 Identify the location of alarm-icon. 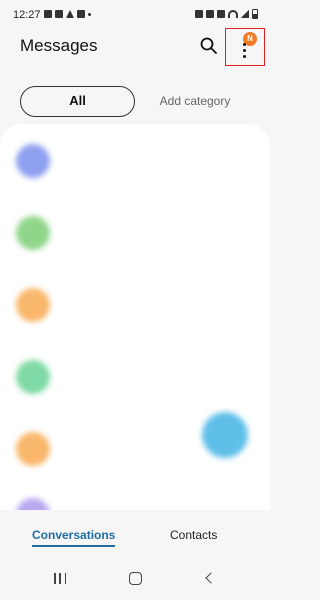
(210, 14).